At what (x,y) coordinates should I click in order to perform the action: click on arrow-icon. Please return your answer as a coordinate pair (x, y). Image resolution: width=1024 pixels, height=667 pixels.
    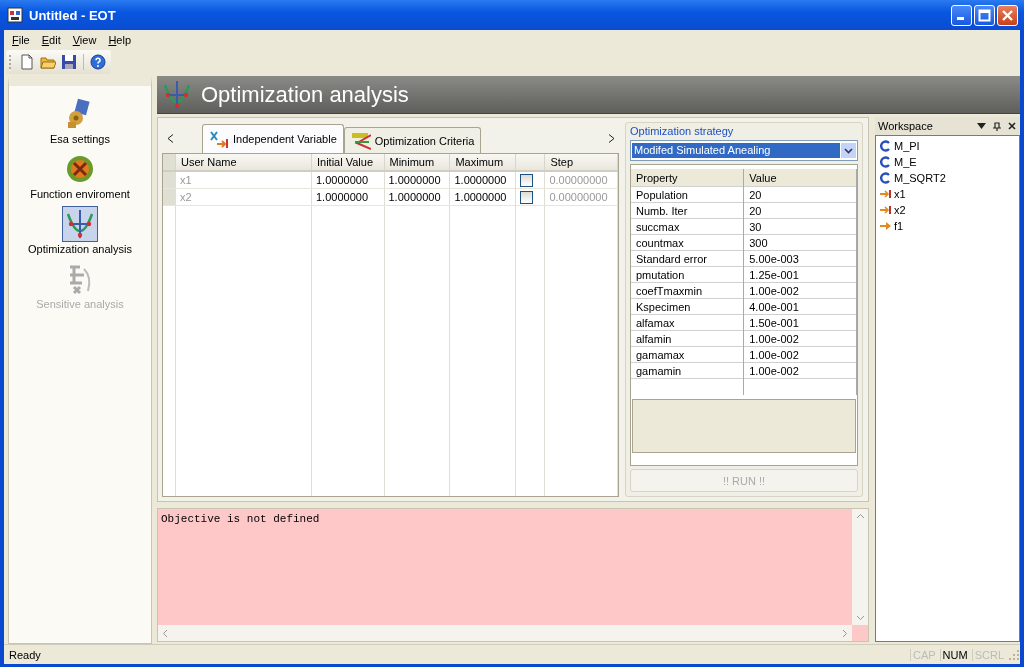
    Looking at the image, I should click on (886, 226).